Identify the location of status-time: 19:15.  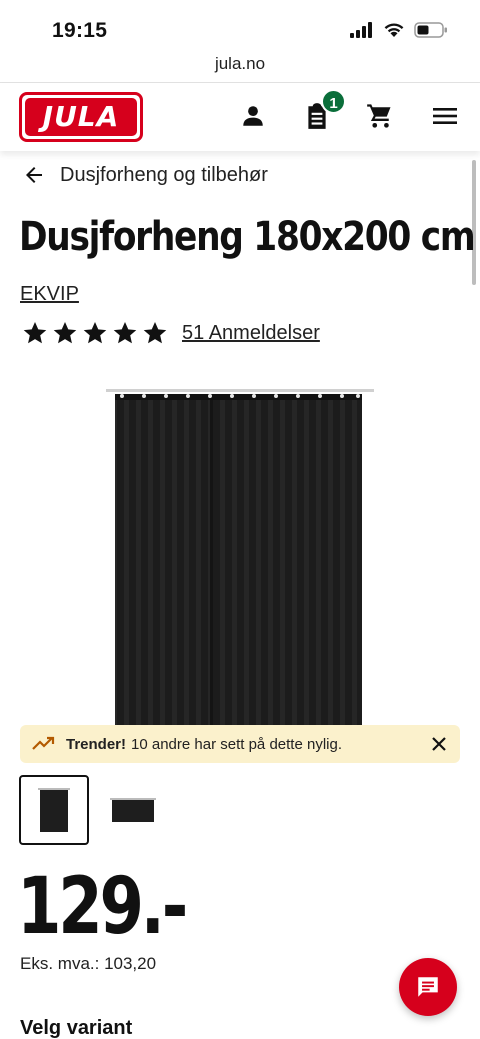
(80, 30).